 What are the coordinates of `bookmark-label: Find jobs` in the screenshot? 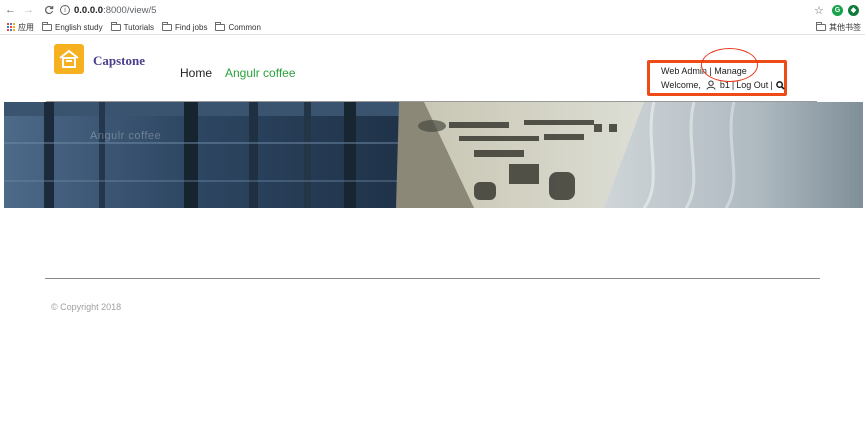 It's located at (191, 27).